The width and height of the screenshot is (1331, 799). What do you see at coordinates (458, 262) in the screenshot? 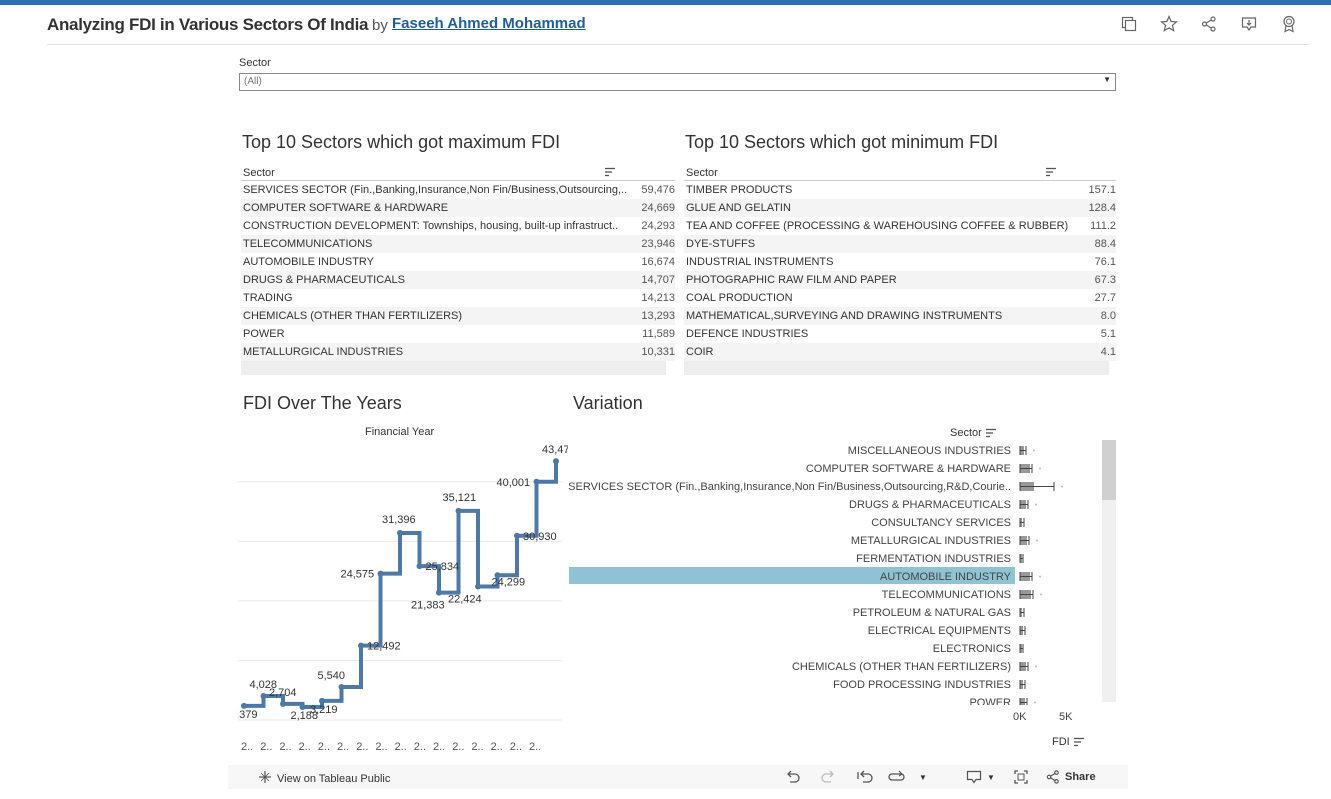
I see `table-row: AUTOMOBILE INDUSTRY 16,674` at bounding box center [458, 262].